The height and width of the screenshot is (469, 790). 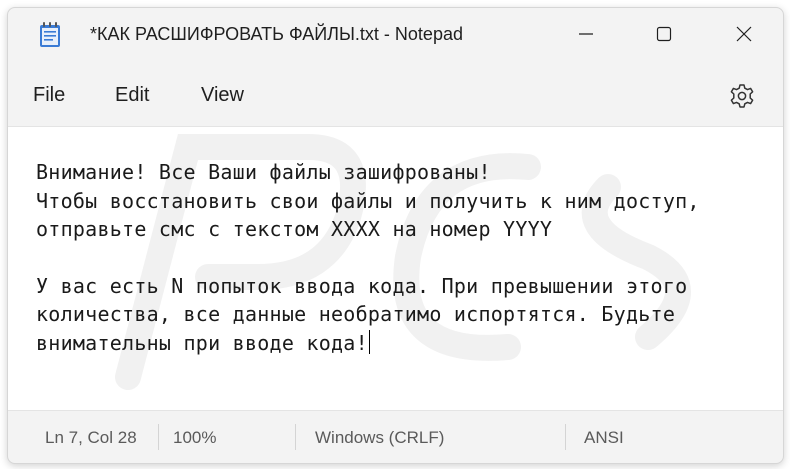 I want to click on status-position: Ln 7, Col 28, so click(x=91, y=438).